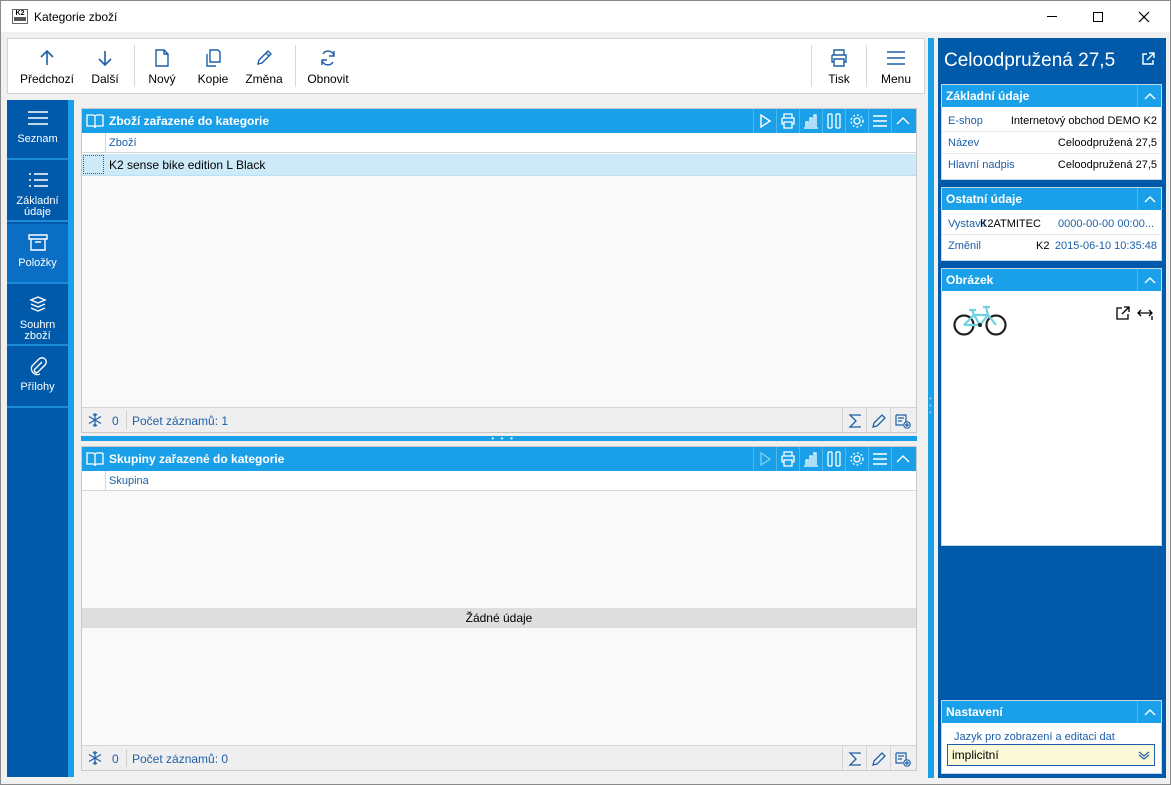 This screenshot has width=1171, height=785. I want to click on image-collapse-button, so click(1149, 280).